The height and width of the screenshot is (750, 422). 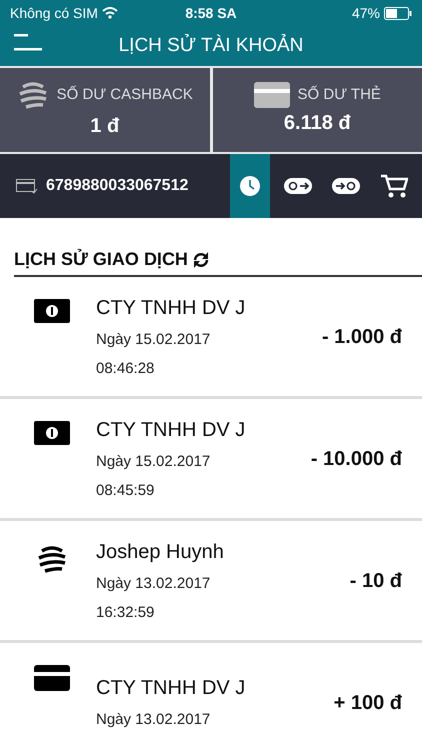 I want to click on battery-percent: 47%, so click(x=366, y=13).